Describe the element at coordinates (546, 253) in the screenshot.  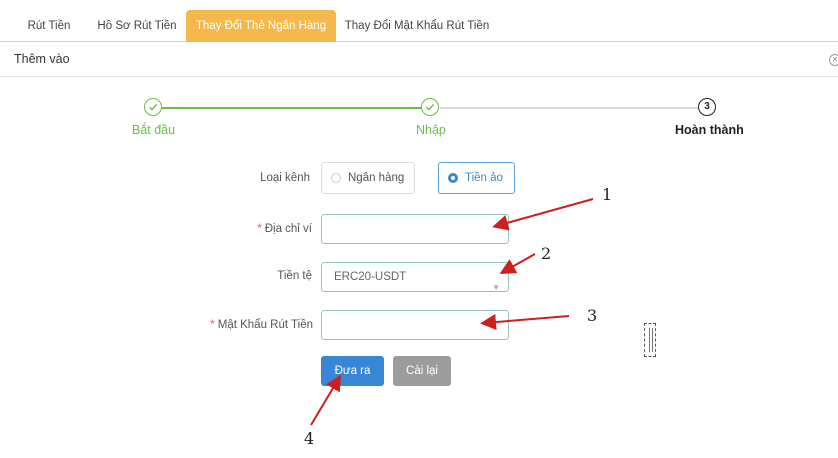
I see `annotation-number: 2` at that location.